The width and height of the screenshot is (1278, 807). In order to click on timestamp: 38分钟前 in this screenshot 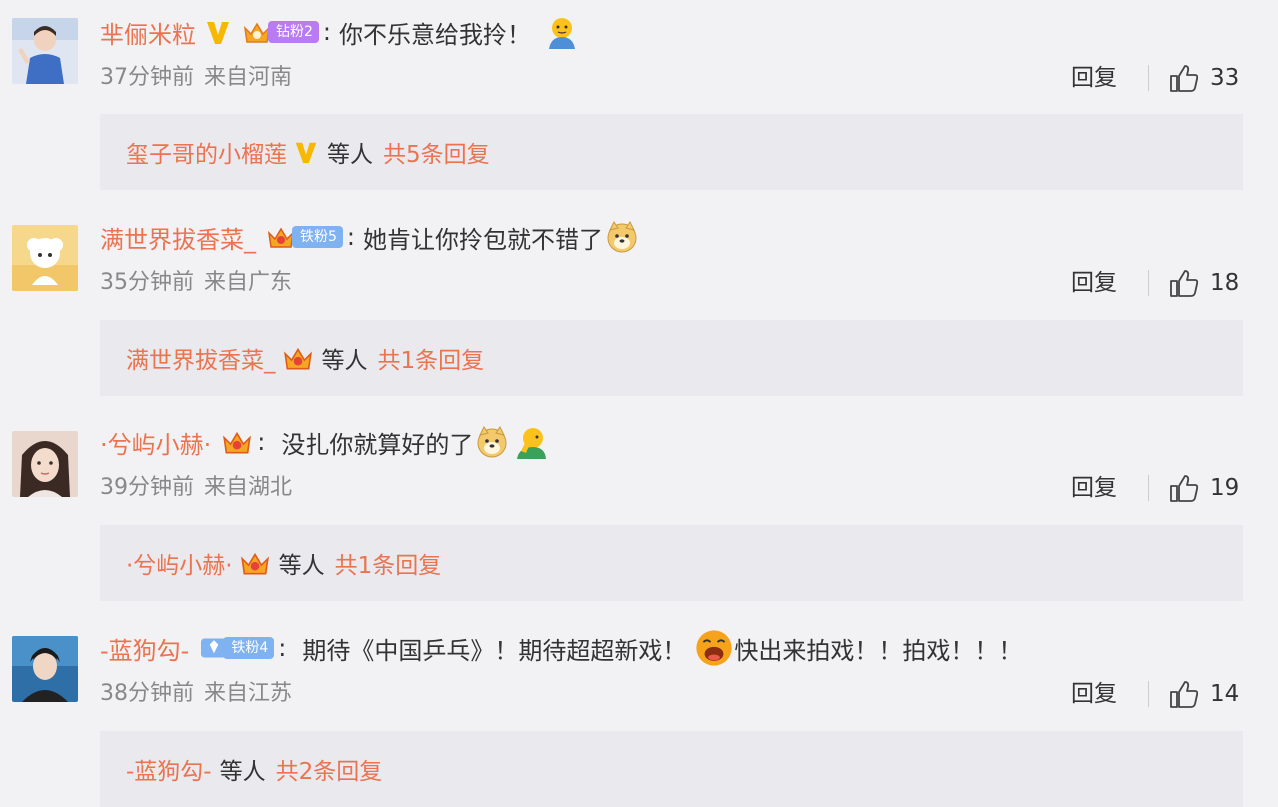, I will do `click(147, 693)`.